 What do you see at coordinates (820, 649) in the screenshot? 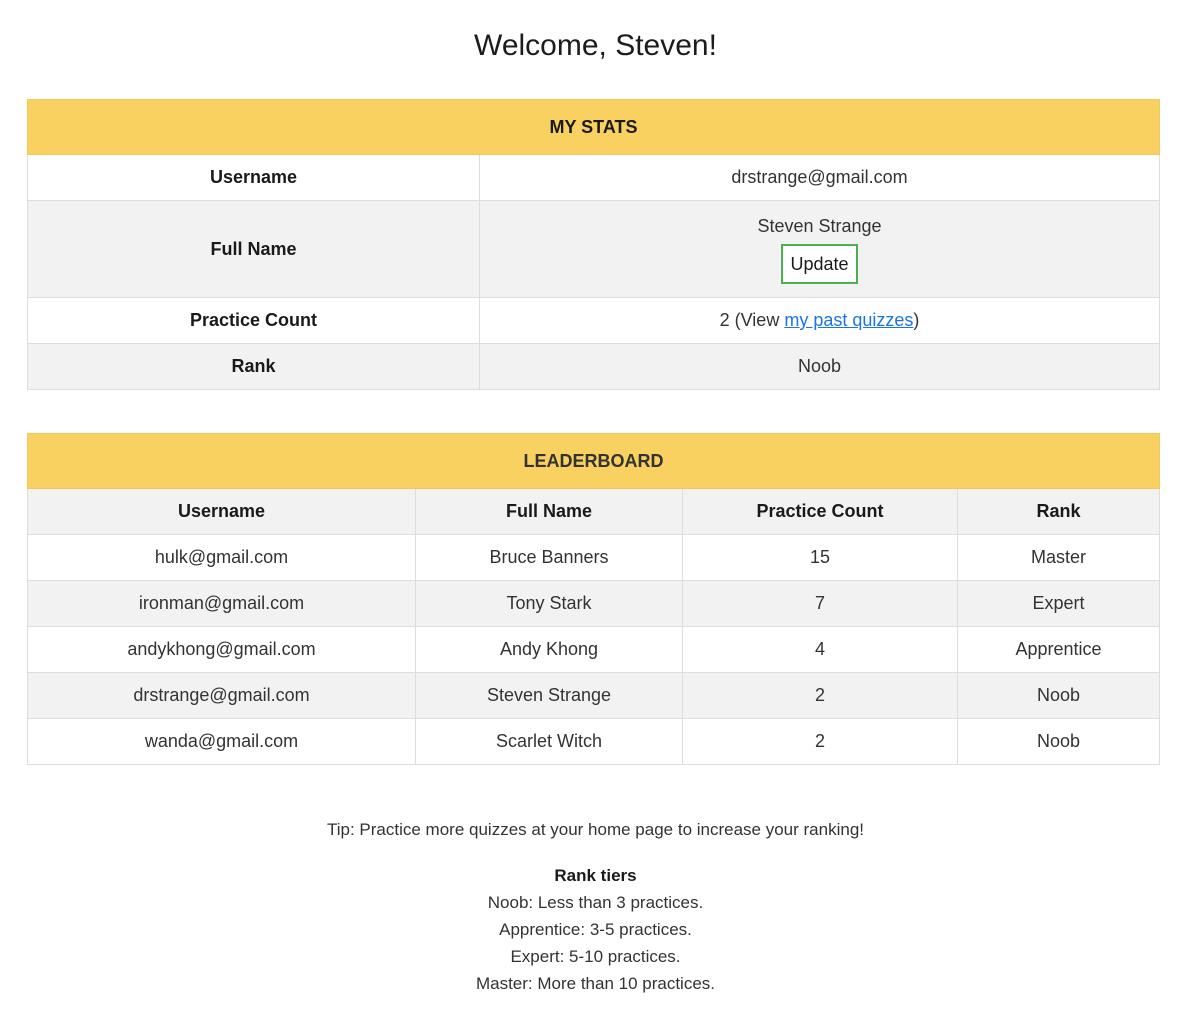
I see `cell-practice-count: 4` at bounding box center [820, 649].